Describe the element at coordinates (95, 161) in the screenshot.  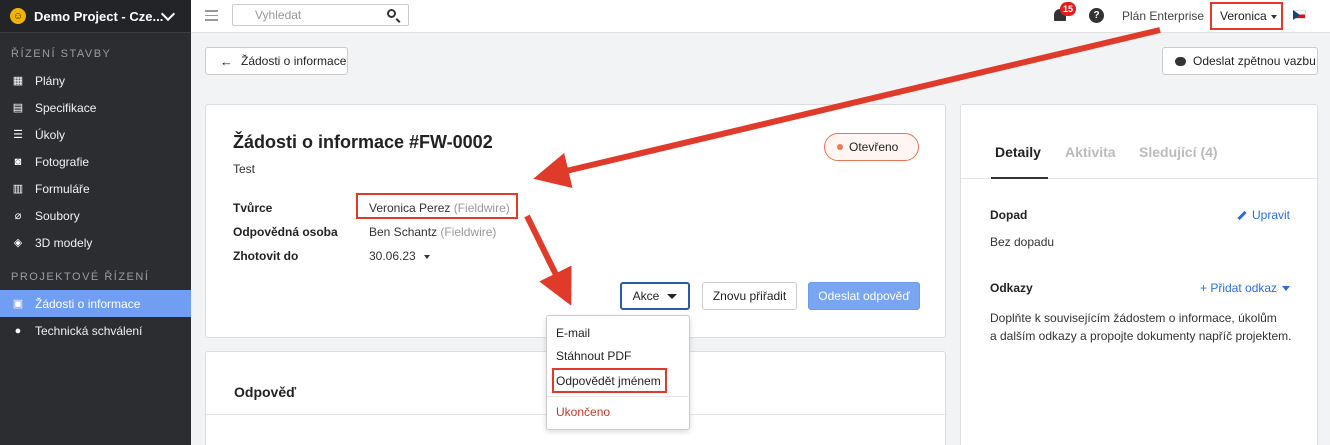
I see `sidebar-item-photos: ◙ Fotografie` at that location.